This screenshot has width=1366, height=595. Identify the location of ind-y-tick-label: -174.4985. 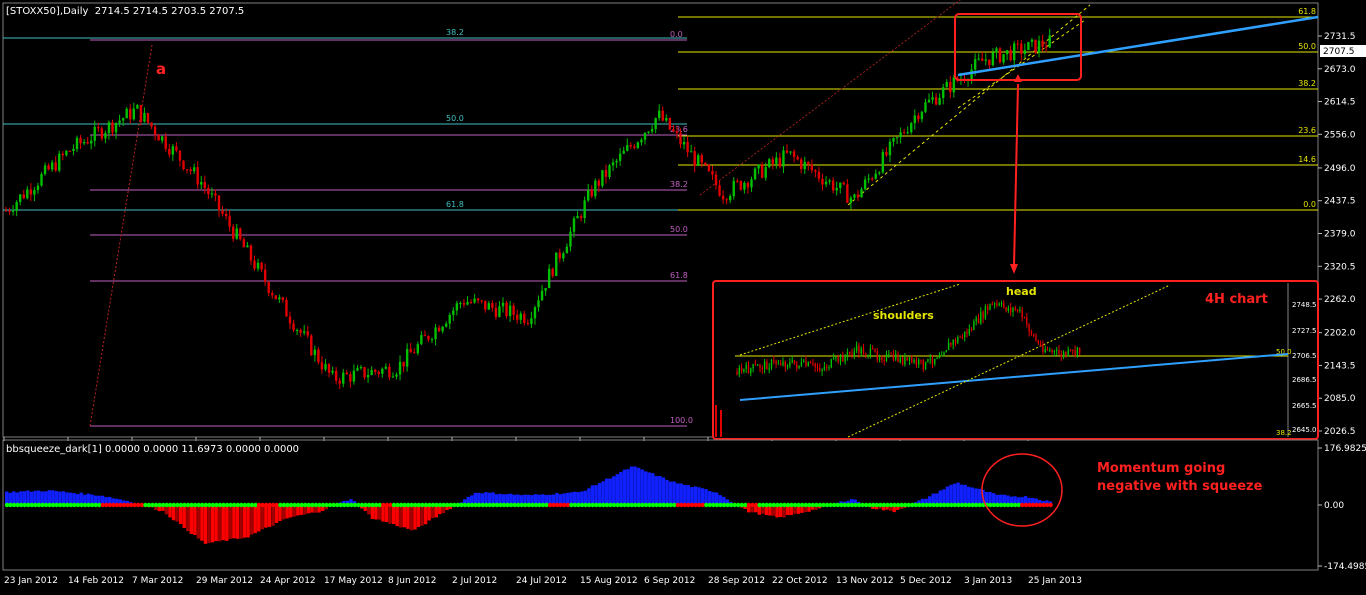
(1345, 567).